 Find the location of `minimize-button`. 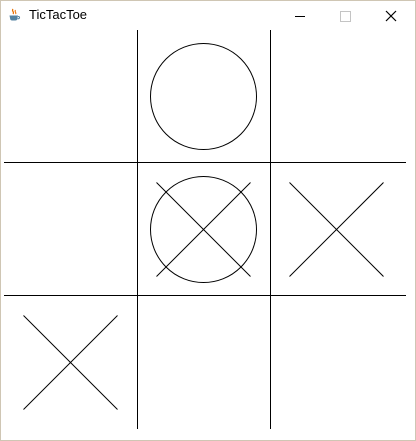

minimize-button is located at coordinates (300, 15).